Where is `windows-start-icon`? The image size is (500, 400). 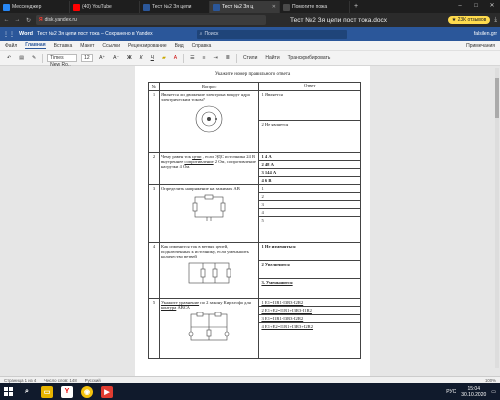
windows-start-icon is located at coordinates (8, 391).